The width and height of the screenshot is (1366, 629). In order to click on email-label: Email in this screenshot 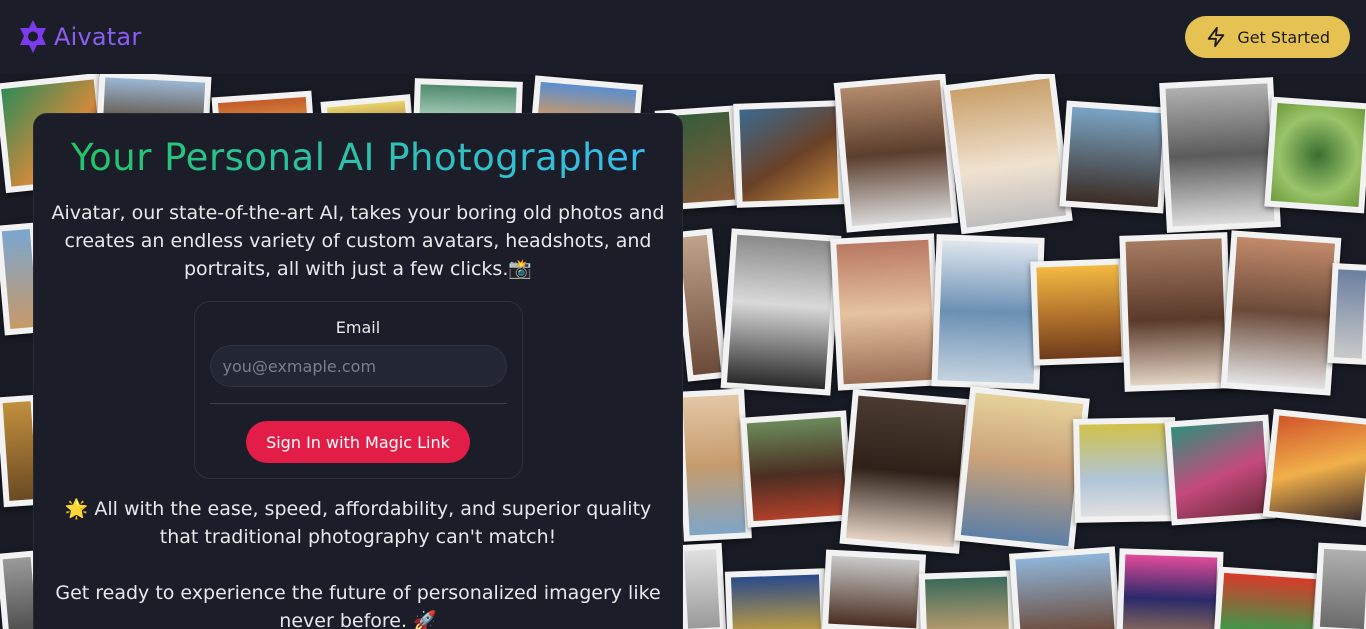, I will do `click(358, 327)`.